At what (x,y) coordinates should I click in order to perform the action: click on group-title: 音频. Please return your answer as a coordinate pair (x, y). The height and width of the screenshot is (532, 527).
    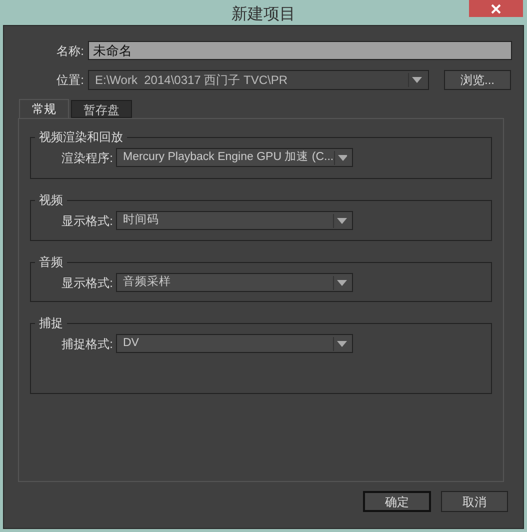
    Looking at the image, I should click on (51, 262).